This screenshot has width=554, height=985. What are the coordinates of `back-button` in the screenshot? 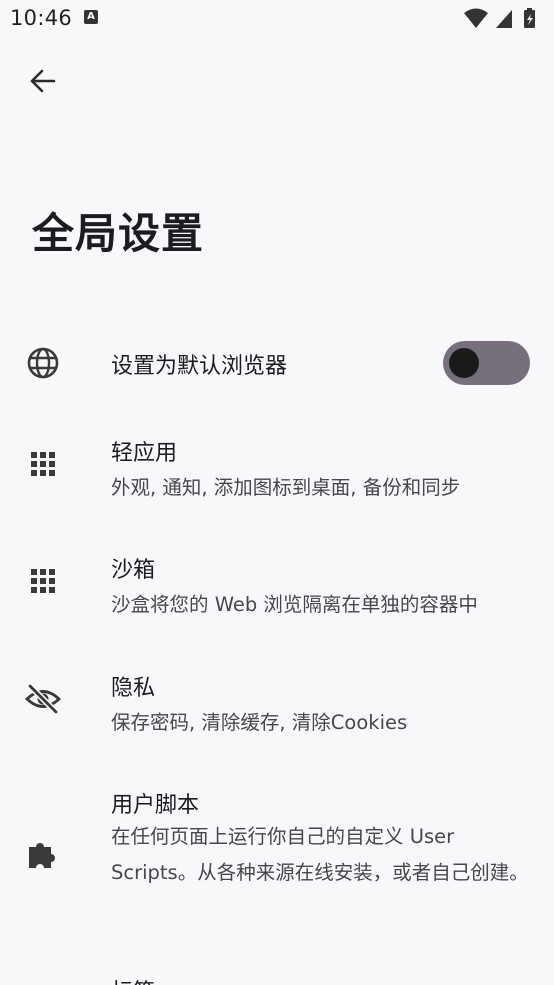 It's located at (43, 81).